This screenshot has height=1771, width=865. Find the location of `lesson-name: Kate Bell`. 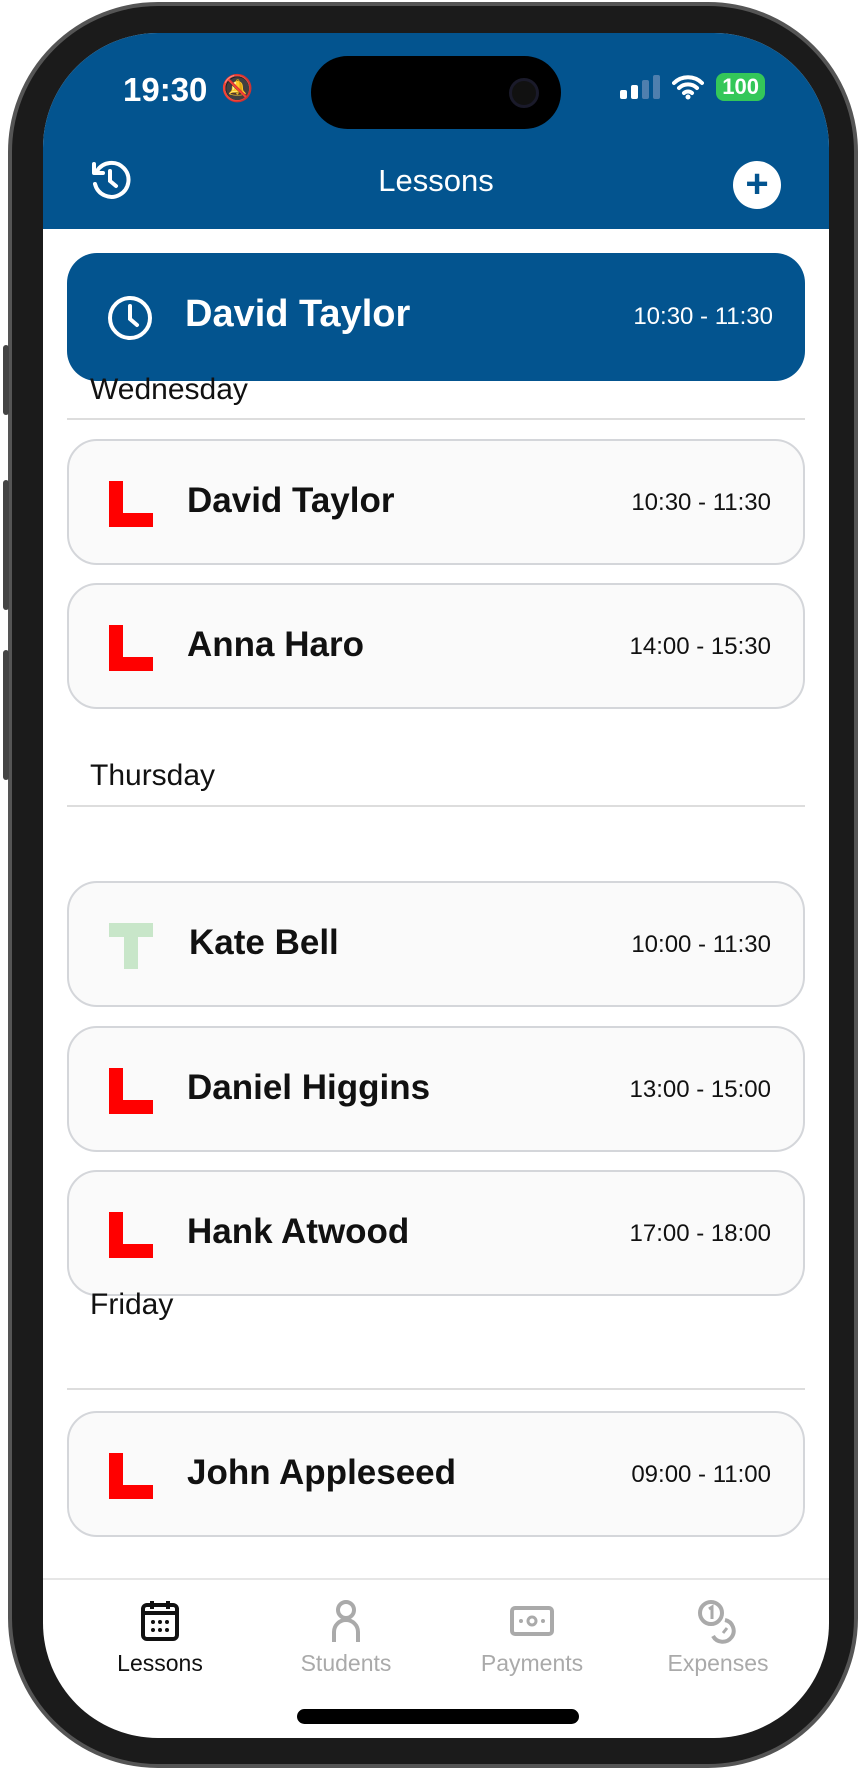

lesson-name: Kate Bell is located at coordinates (264, 942).